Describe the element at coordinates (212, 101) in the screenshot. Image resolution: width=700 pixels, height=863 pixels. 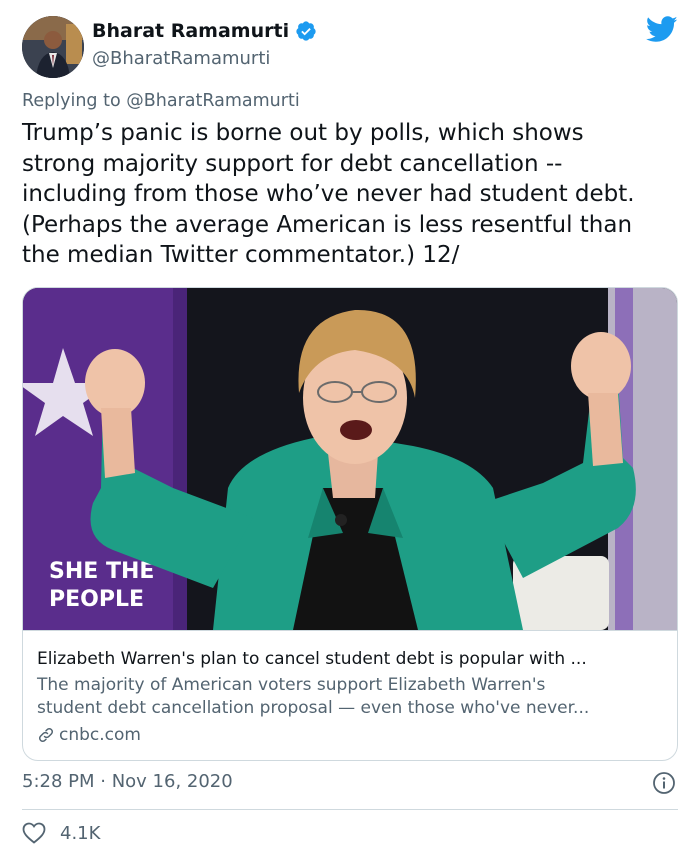
I see `reply-mention-link: @BharatRamamurti` at that location.